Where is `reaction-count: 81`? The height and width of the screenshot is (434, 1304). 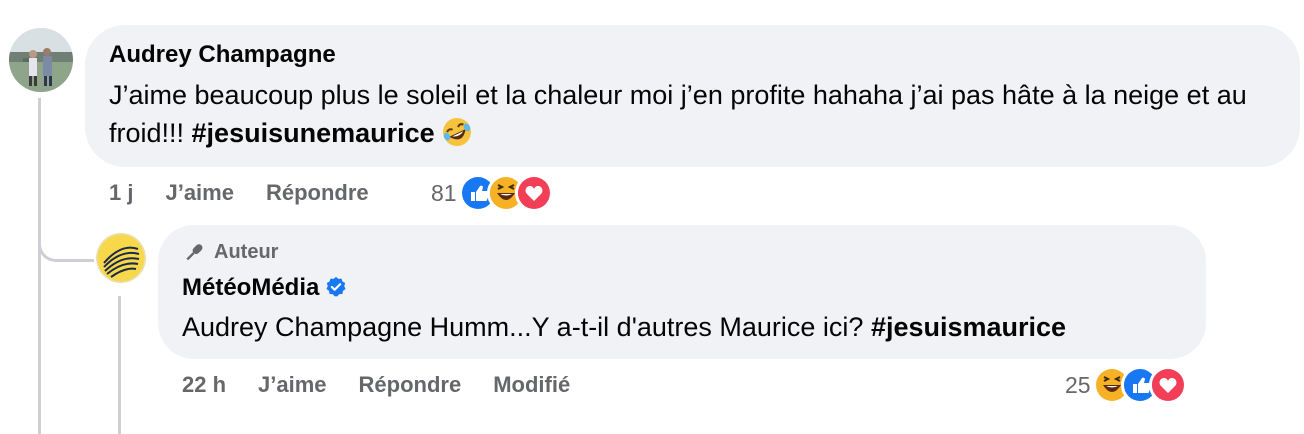 reaction-count: 81 is located at coordinates (444, 192).